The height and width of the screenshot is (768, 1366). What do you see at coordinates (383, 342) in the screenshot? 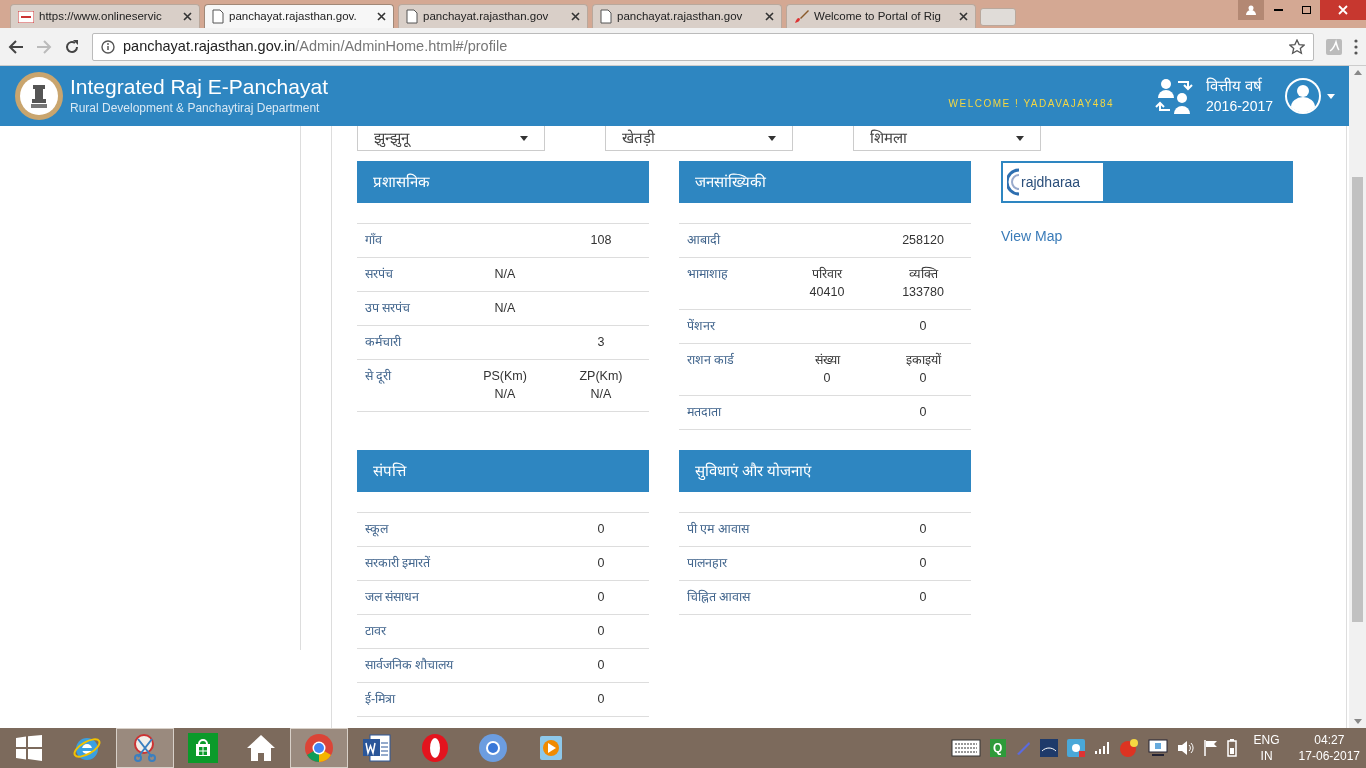
I see `row-label: कर्मचारी` at bounding box center [383, 342].